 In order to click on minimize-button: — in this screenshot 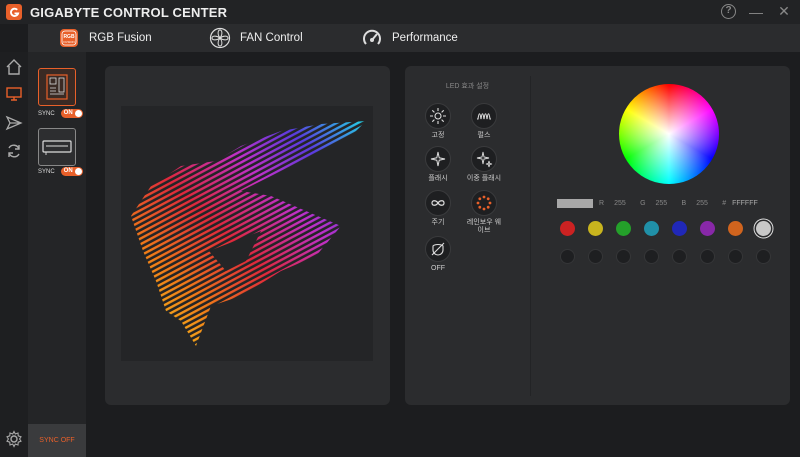, I will do `click(756, 12)`.